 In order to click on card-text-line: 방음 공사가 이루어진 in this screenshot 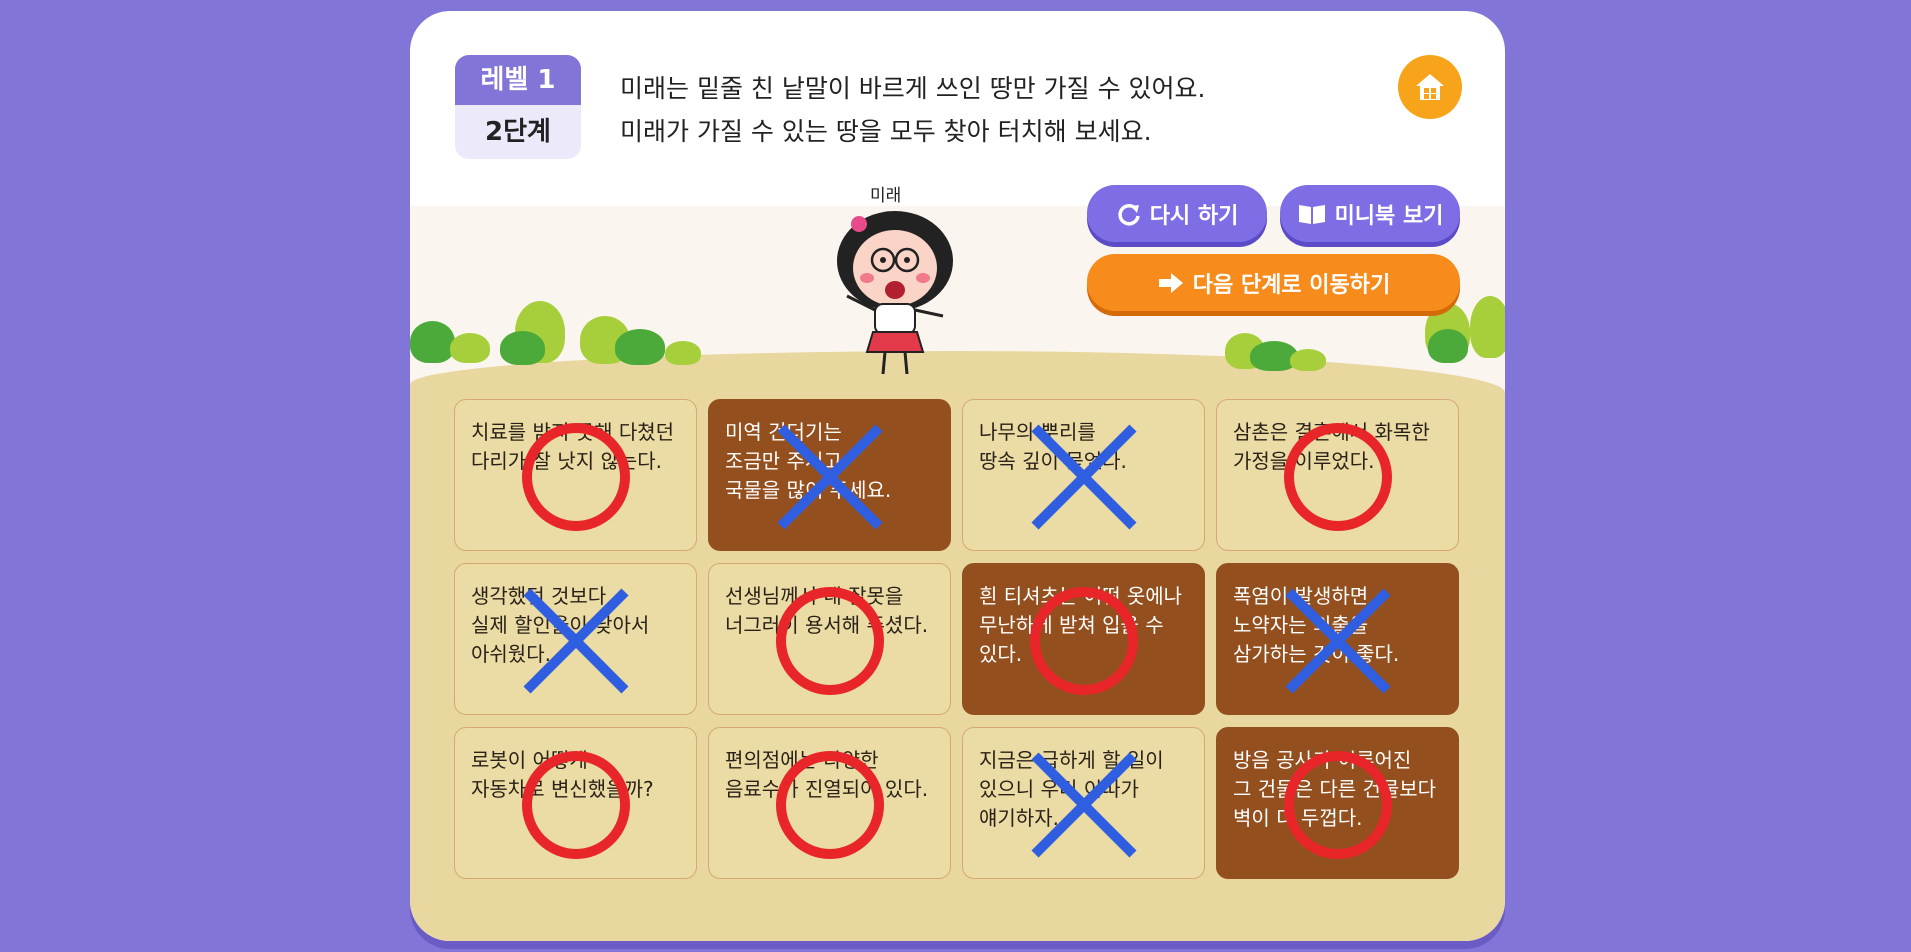, I will do `click(1322, 760)`.